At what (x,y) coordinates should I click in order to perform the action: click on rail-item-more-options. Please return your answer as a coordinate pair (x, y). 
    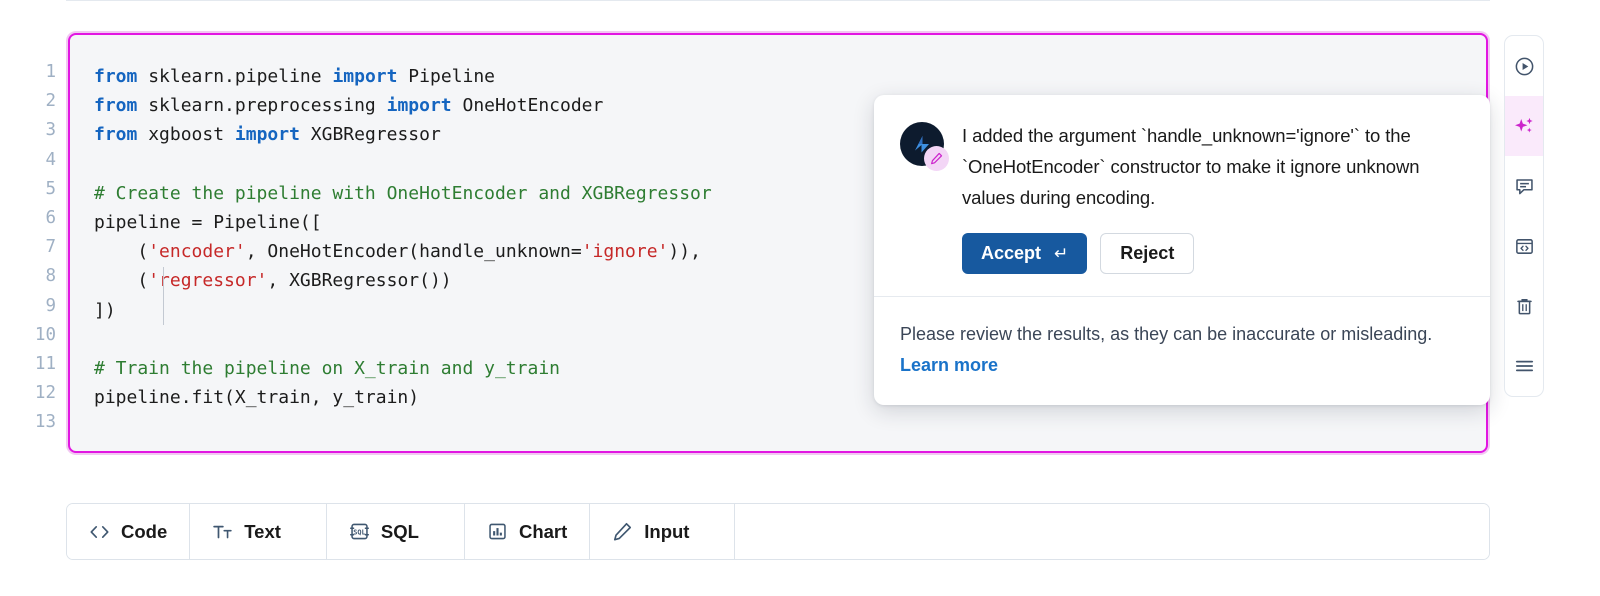
    Looking at the image, I should click on (1524, 366).